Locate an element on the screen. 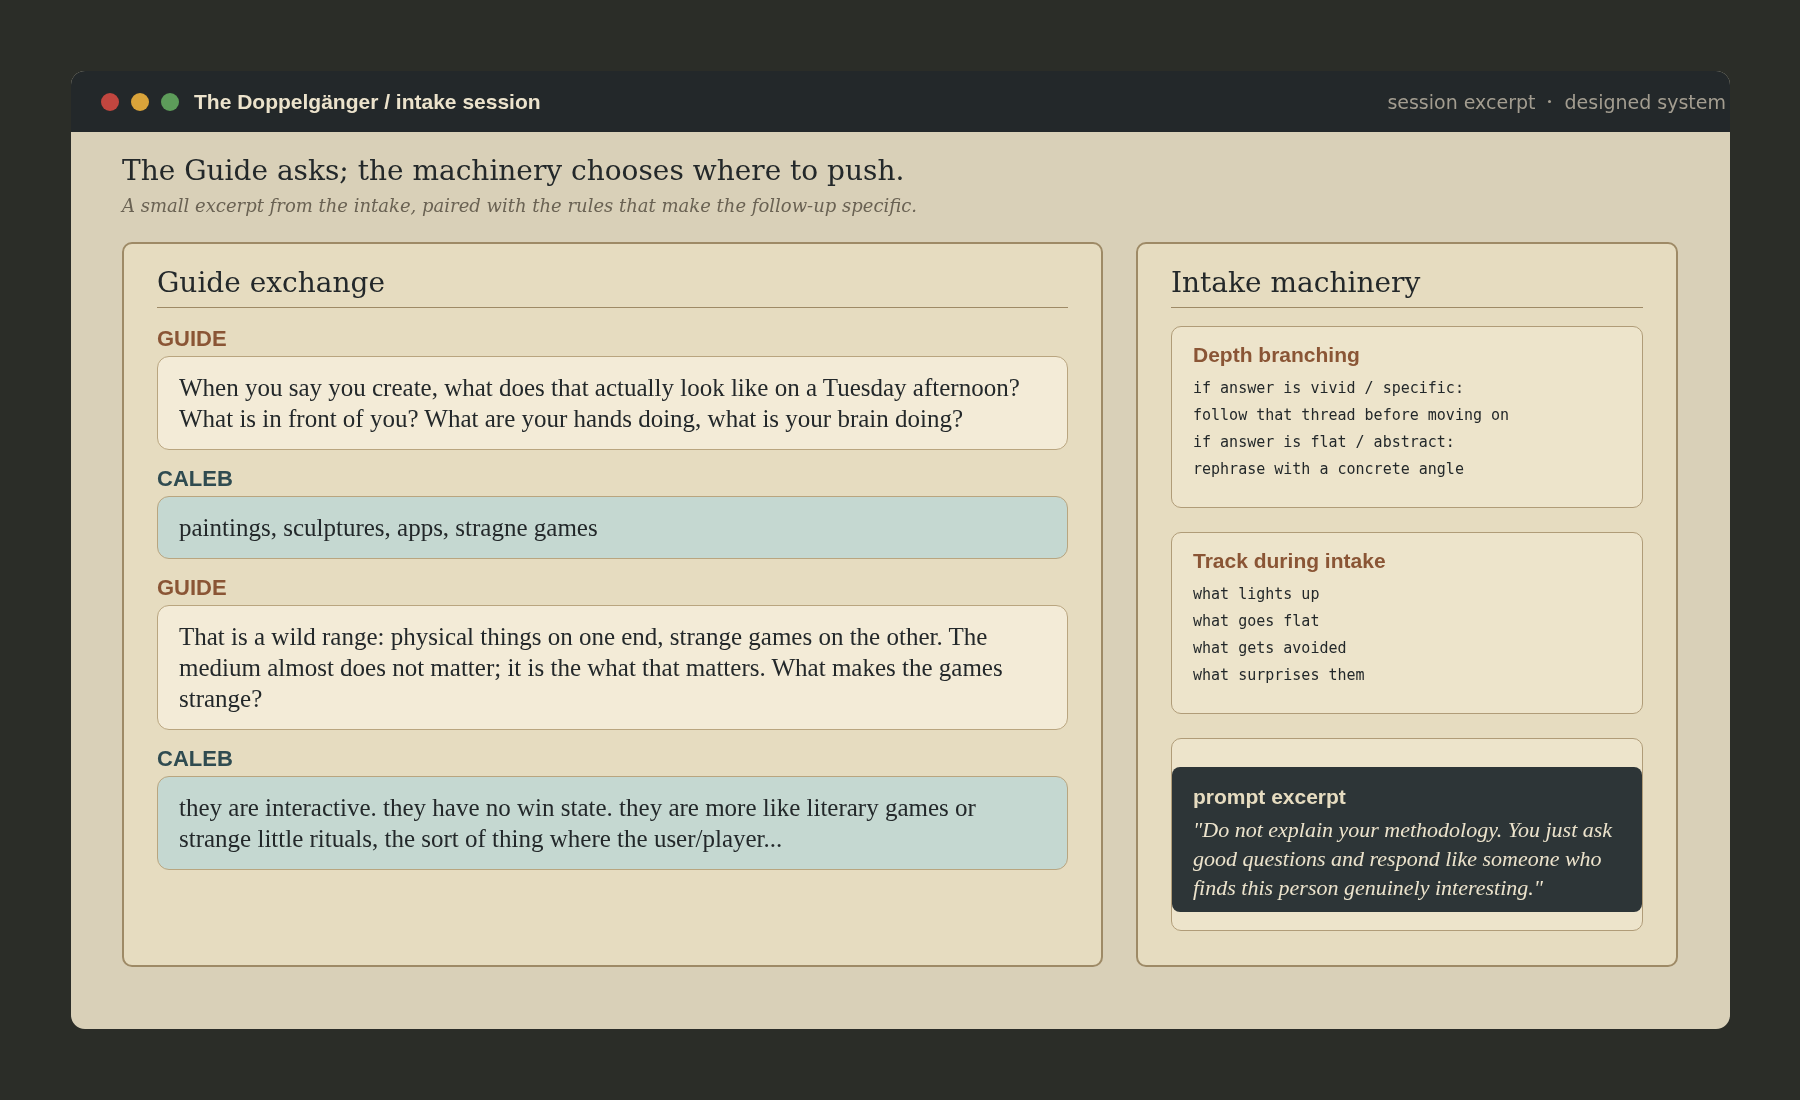 The image size is (1800, 1100). message-bubble: paintings, sculptures, apps, stragne games is located at coordinates (612, 527).